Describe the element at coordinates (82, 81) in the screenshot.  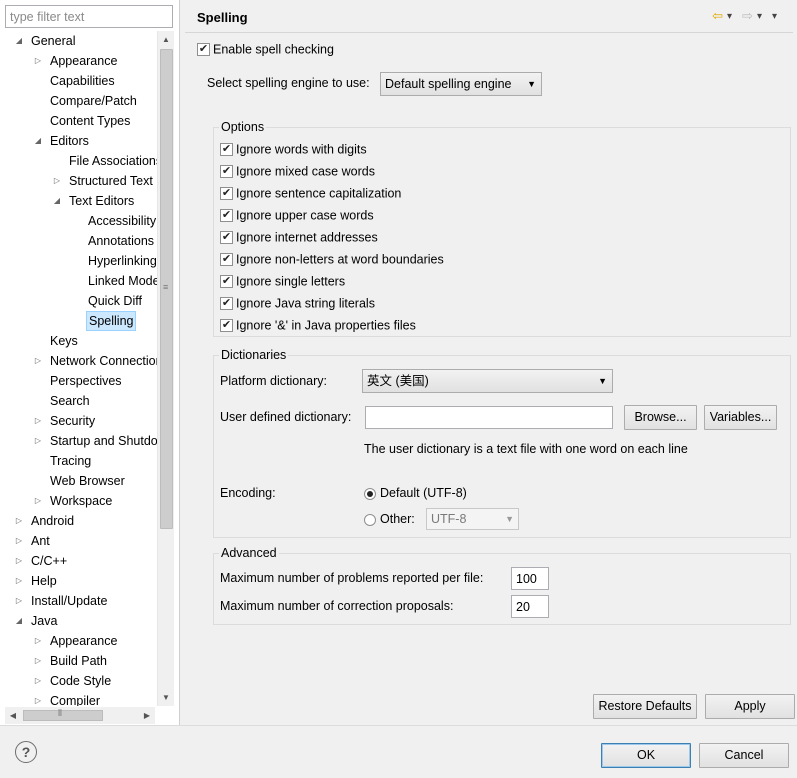
I see `tree-item-label: Capabilities` at that location.